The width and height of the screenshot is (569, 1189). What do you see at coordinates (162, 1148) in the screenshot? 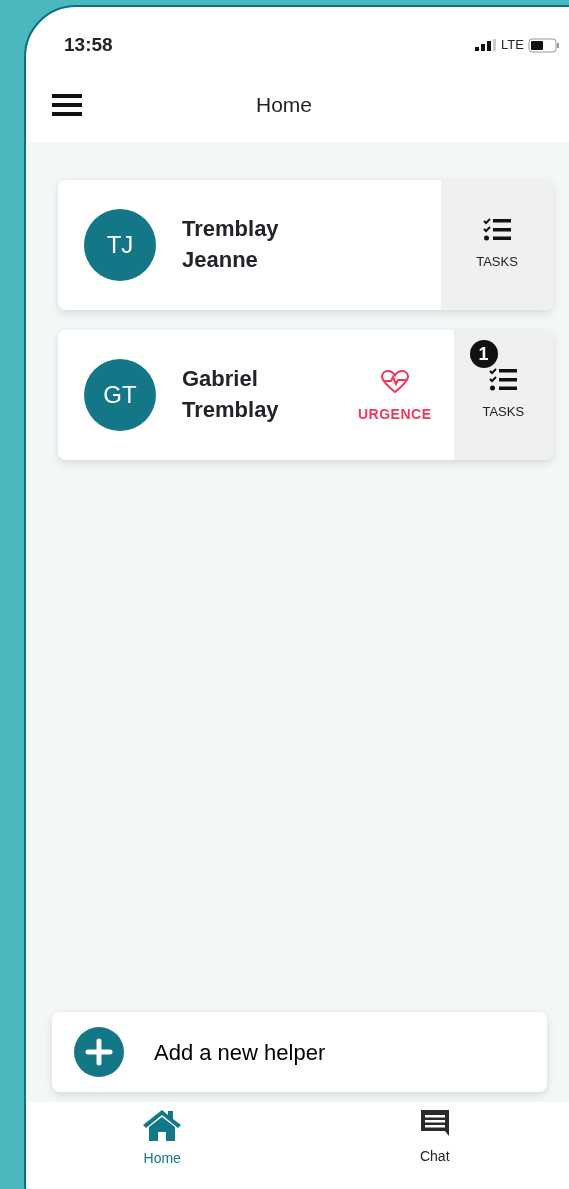
I see `tab-button: Home` at bounding box center [162, 1148].